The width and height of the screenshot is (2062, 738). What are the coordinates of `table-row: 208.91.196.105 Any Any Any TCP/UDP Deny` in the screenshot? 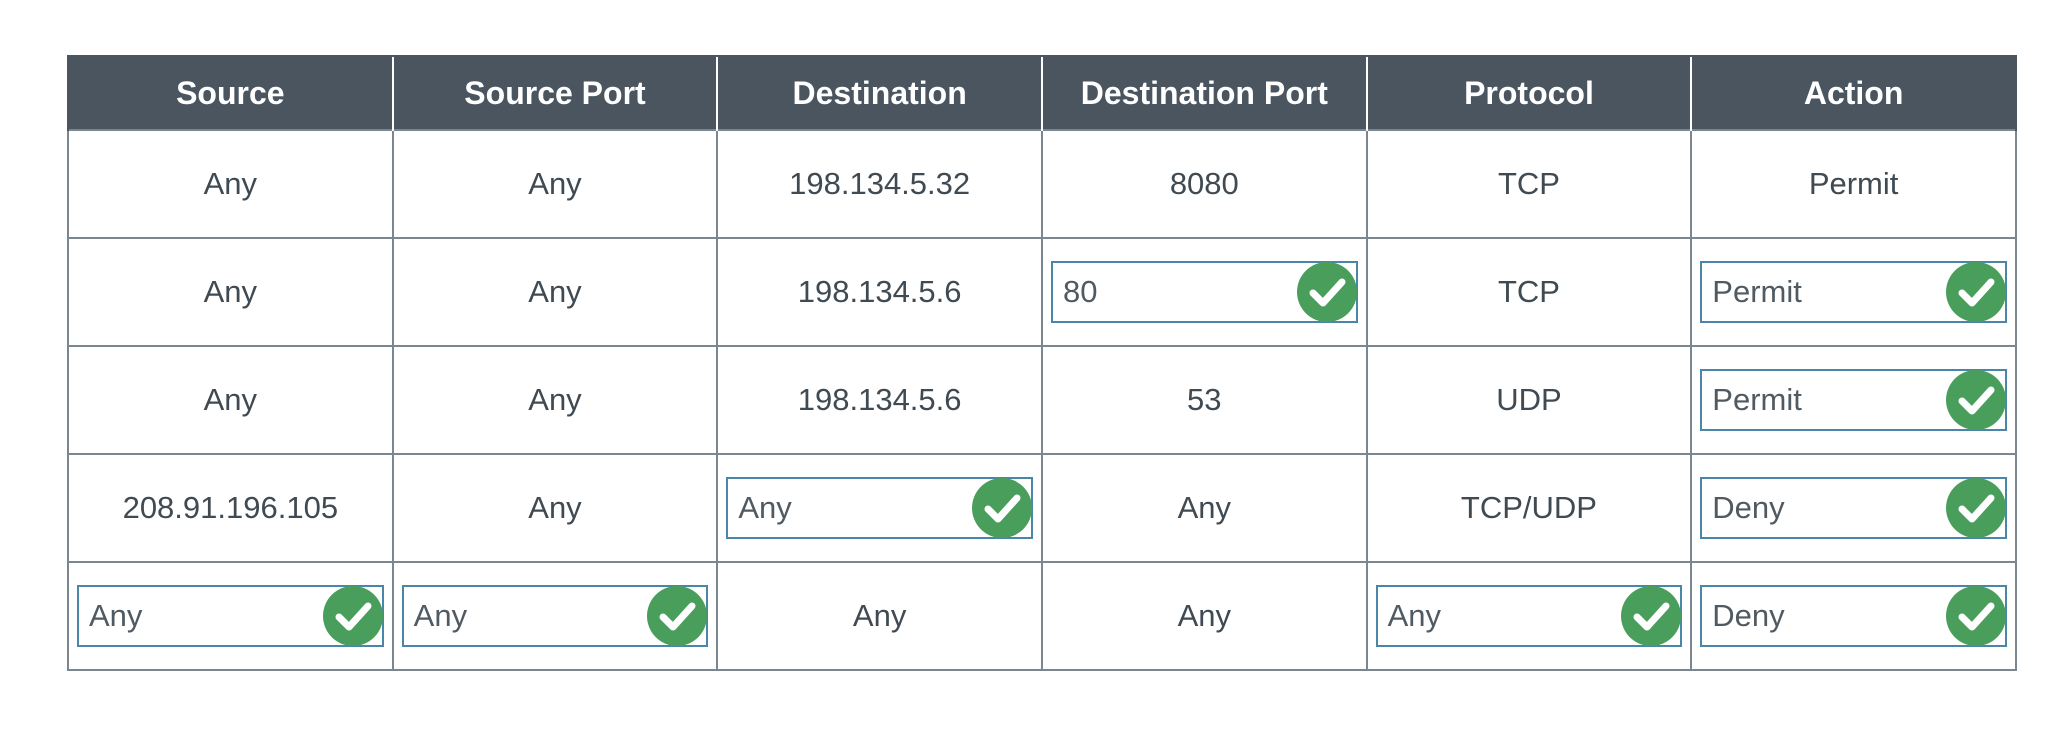 It's located at (1042, 508).